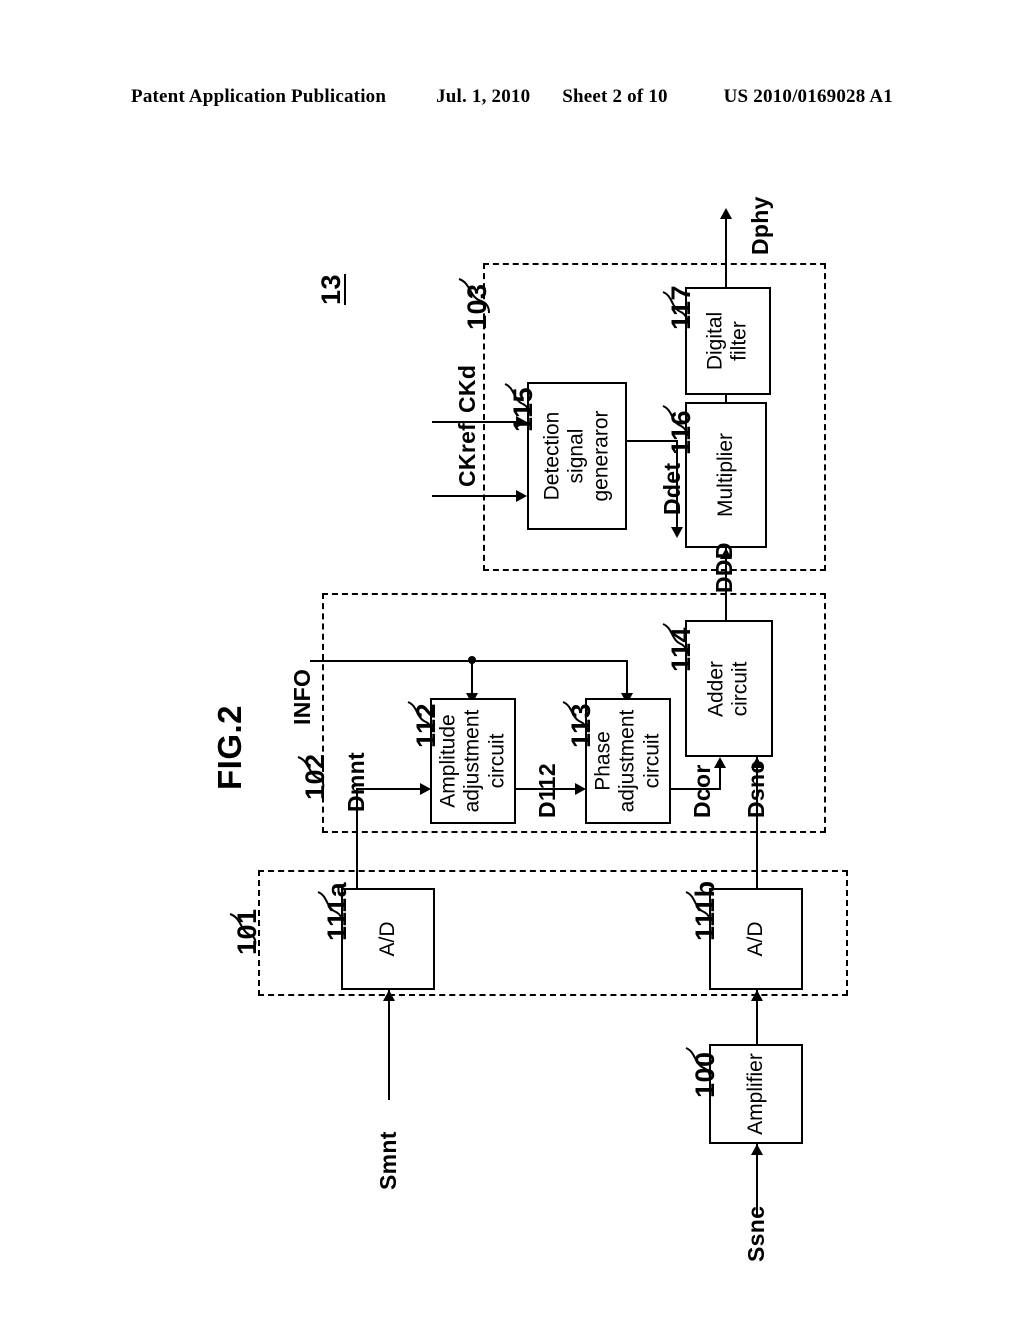 The image size is (1024, 1320). Describe the element at coordinates (760, 225) in the screenshot. I see `signal-label-dphy: Dphy` at that location.